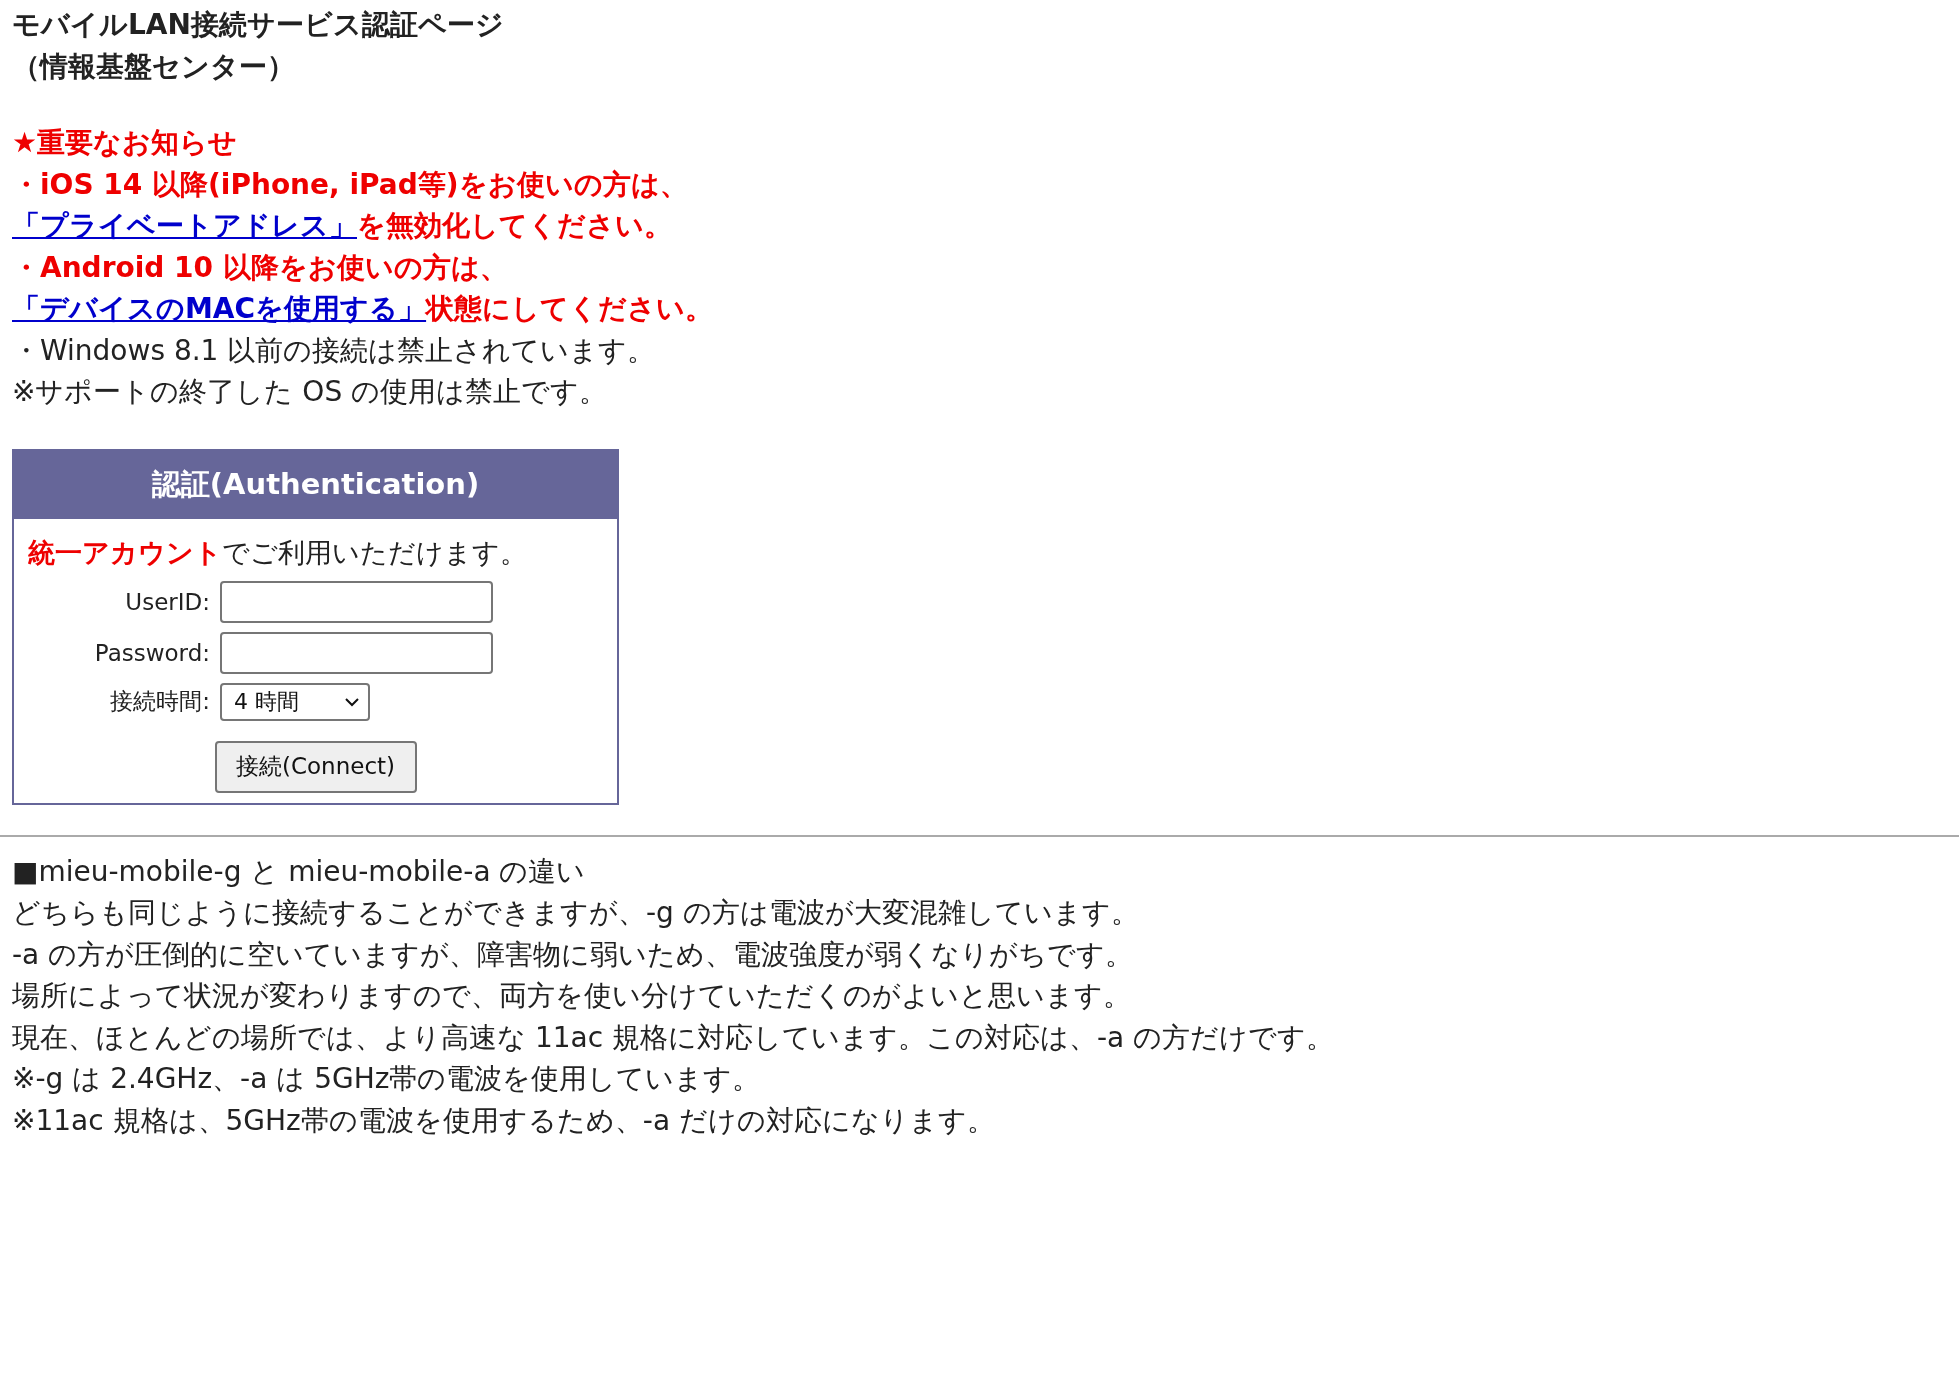 The width and height of the screenshot is (1959, 1380). What do you see at coordinates (315, 766) in the screenshot?
I see `connect-button: 接続(Connect)` at bounding box center [315, 766].